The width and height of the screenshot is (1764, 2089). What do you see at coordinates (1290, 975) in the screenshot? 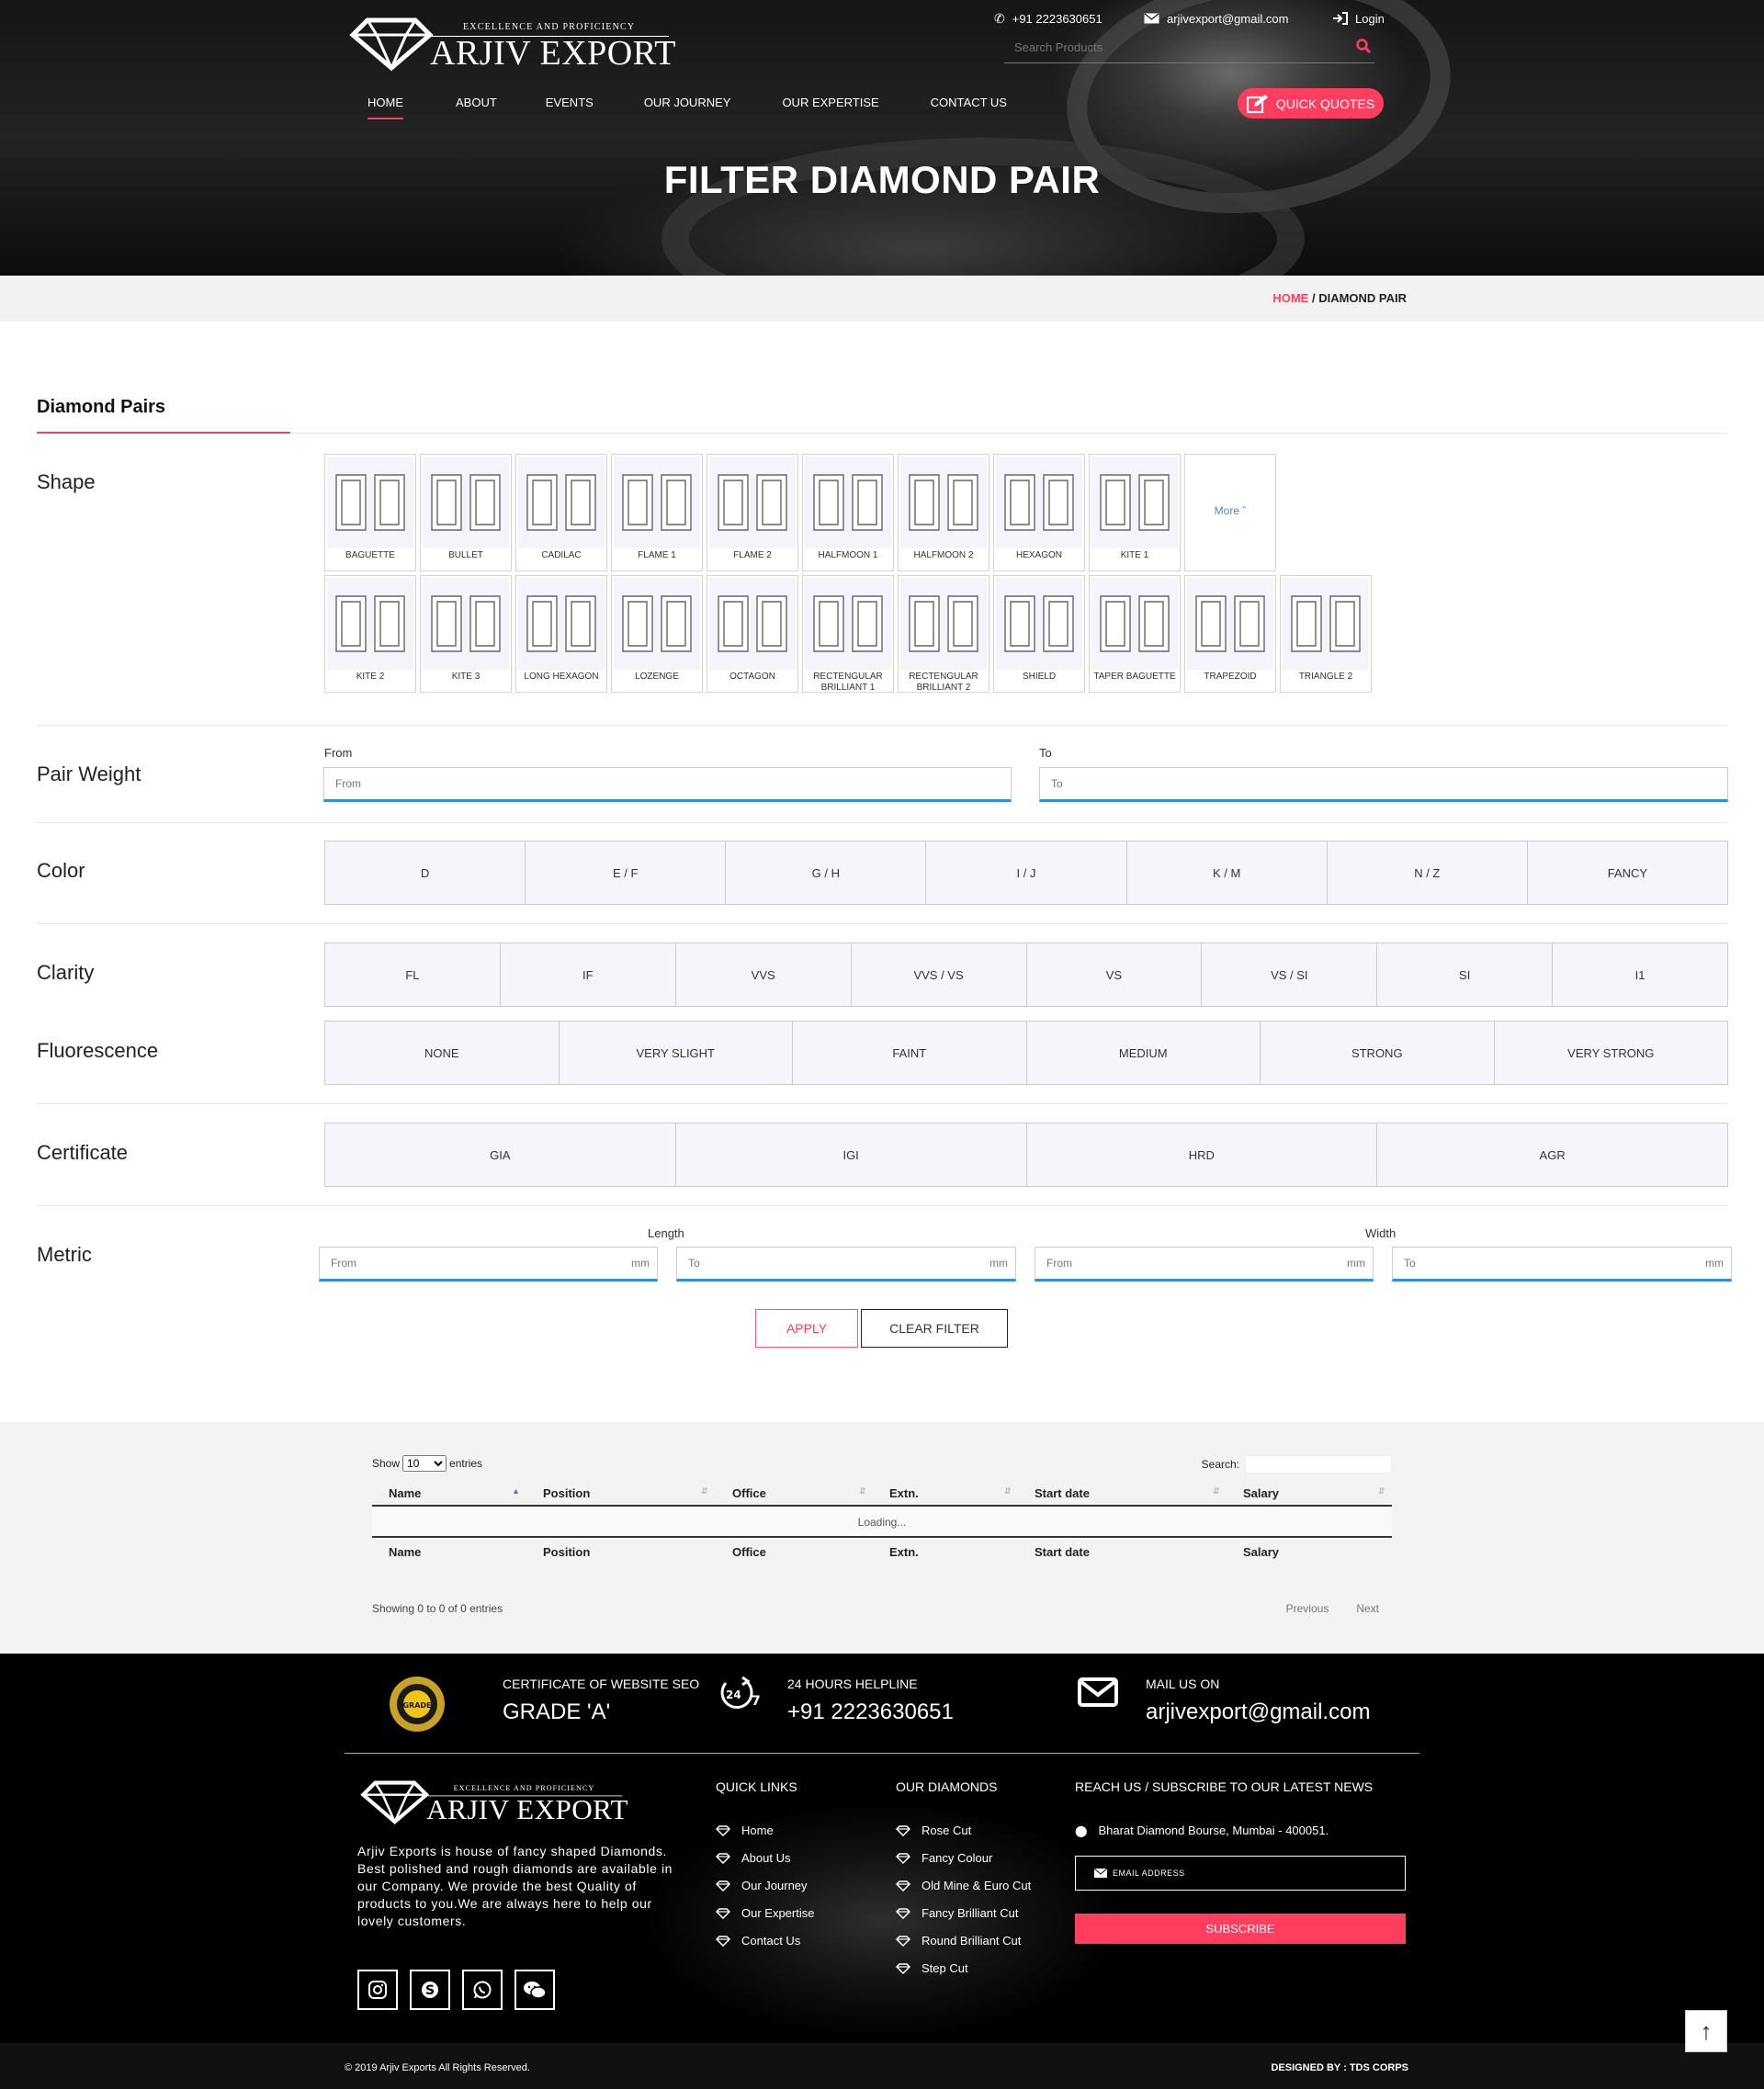
I see `clarity-option: VS / SI` at bounding box center [1290, 975].